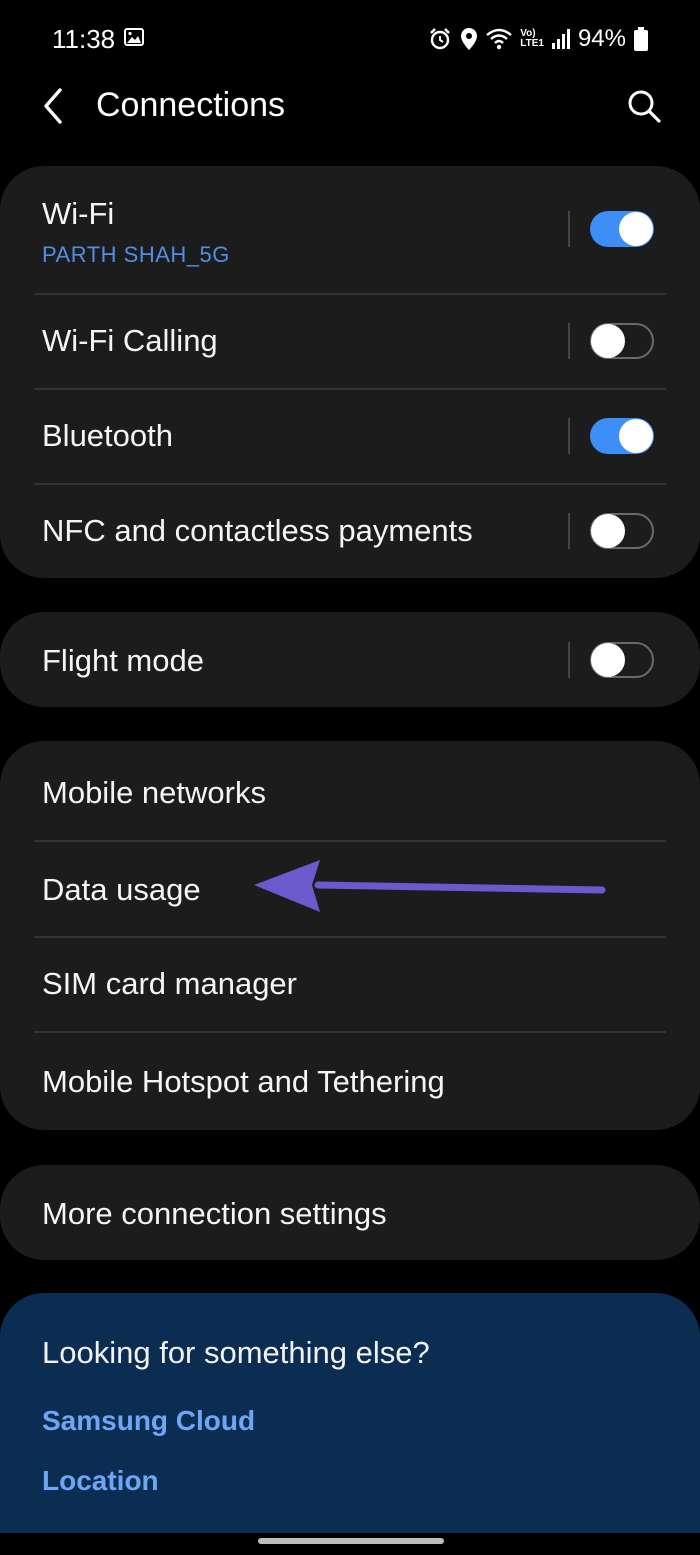 The image size is (700, 1555). What do you see at coordinates (191, 105) in the screenshot?
I see `page-title: Connections` at bounding box center [191, 105].